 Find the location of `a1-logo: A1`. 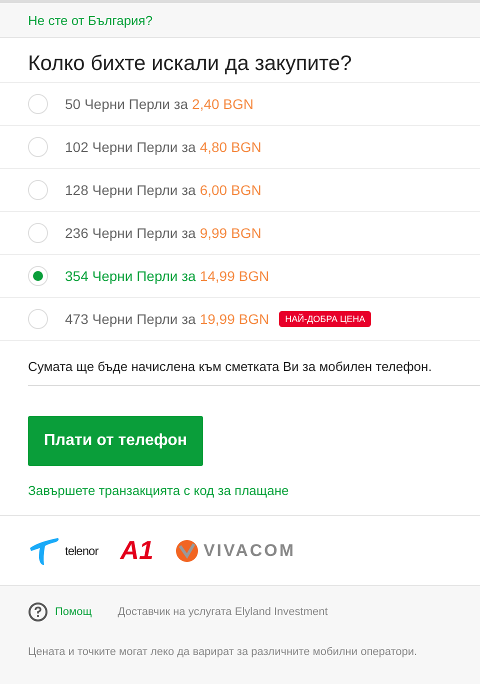

a1-logo: A1 is located at coordinates (137, 550).